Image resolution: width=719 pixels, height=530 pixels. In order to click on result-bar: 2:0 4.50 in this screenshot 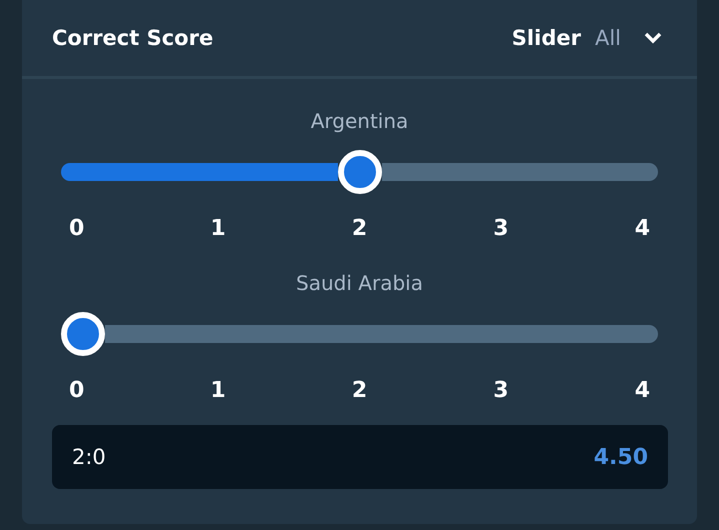, I will do `click(360, 457)`.